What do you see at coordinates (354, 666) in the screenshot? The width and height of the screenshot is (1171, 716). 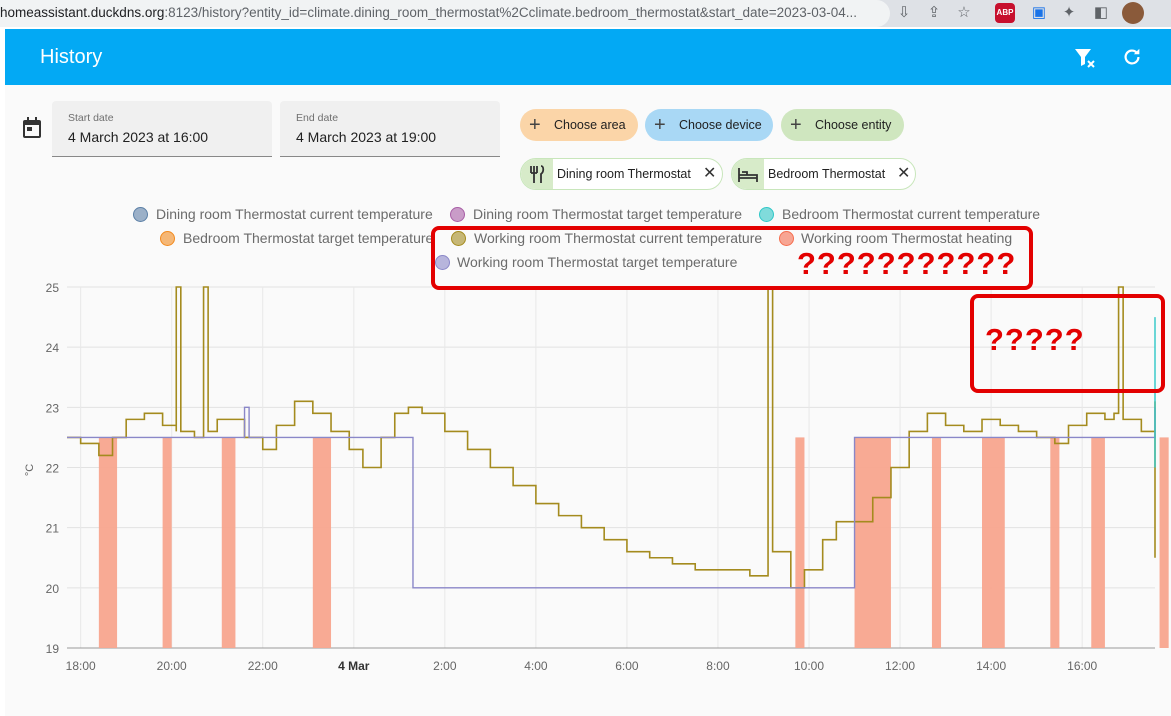 I see `x-tick-label: 4 Mar` at bounding box center [354, 666].